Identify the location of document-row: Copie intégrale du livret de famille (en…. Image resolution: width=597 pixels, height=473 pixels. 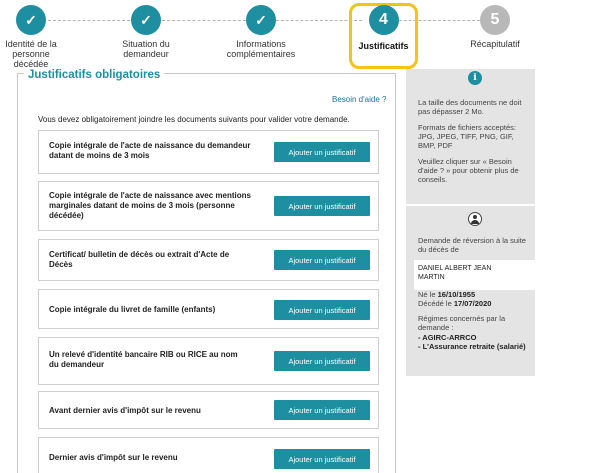
(208, 309).